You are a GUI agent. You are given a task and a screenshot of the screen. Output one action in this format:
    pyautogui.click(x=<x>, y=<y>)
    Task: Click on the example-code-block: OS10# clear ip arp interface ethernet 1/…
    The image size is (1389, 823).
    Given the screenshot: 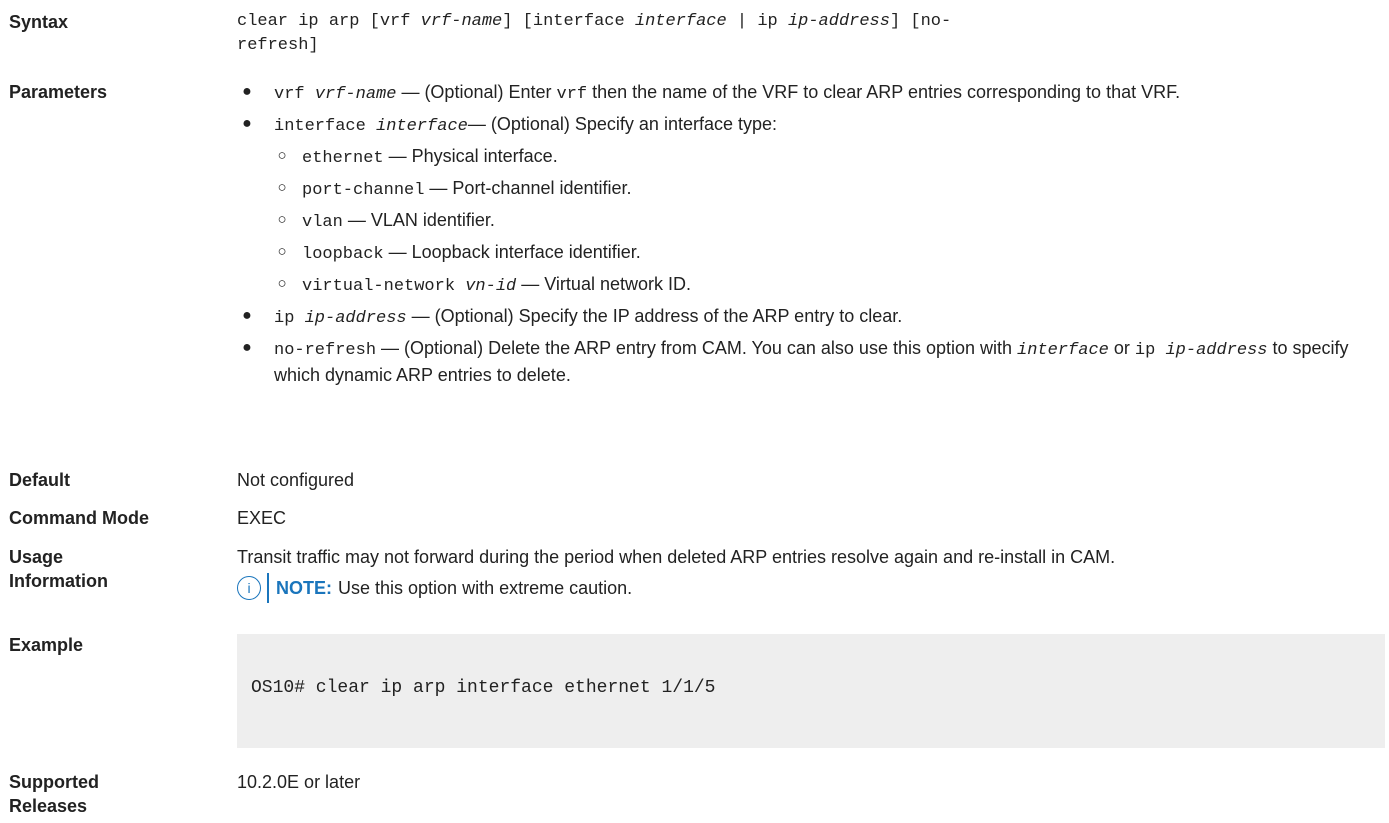 What is the action you would take?
    pyautogui.click(x=811, y=691)
    